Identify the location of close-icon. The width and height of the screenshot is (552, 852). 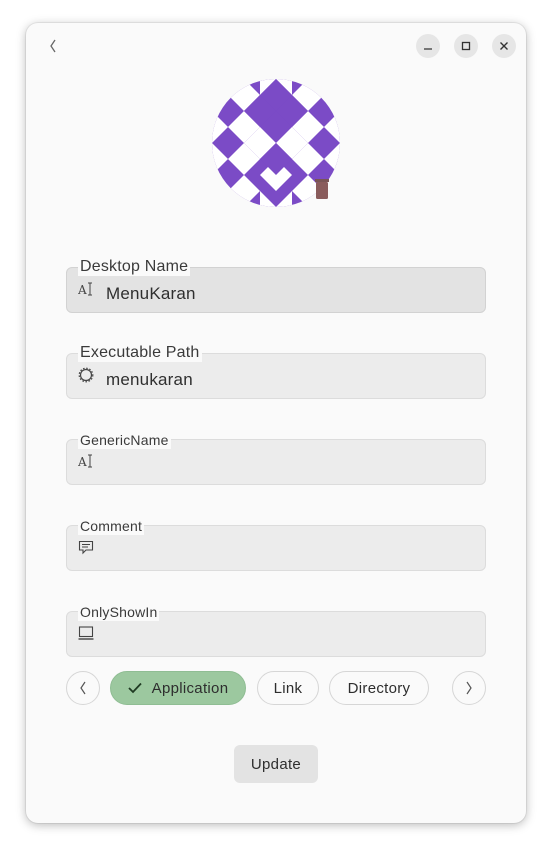
(504, 46).